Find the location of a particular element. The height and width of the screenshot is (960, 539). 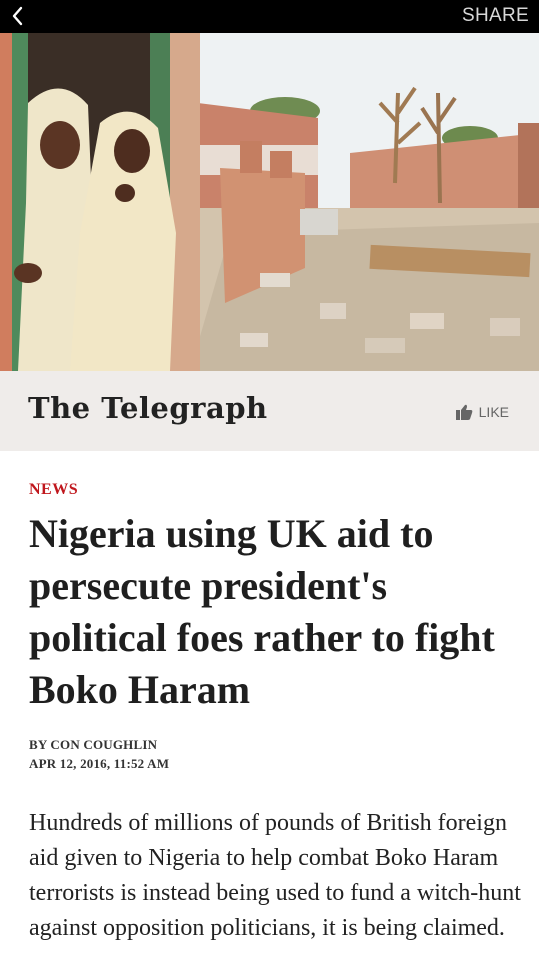

top-bar: SHARE is located at coordinates (269, 16).